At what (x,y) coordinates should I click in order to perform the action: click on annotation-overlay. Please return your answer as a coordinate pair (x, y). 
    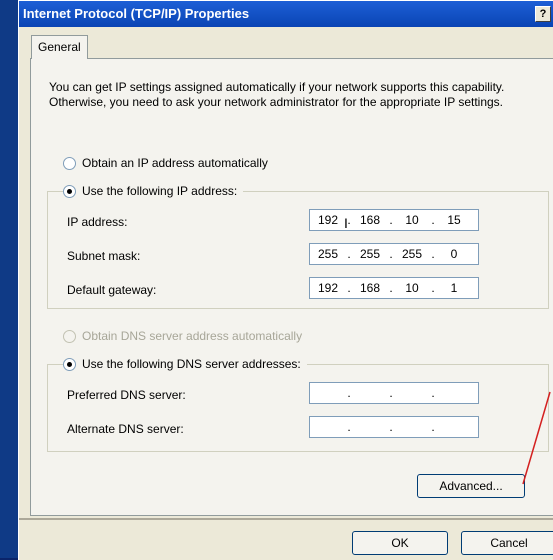
    Looking at the image, I should click on (536, 438).